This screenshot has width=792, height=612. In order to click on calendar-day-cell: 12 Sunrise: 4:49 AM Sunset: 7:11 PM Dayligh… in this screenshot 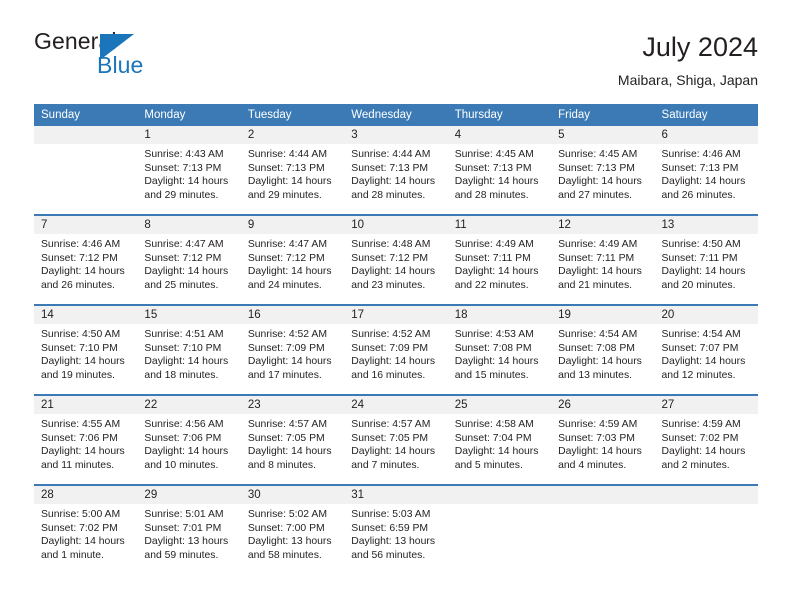, I will do `click(603, 260)`.